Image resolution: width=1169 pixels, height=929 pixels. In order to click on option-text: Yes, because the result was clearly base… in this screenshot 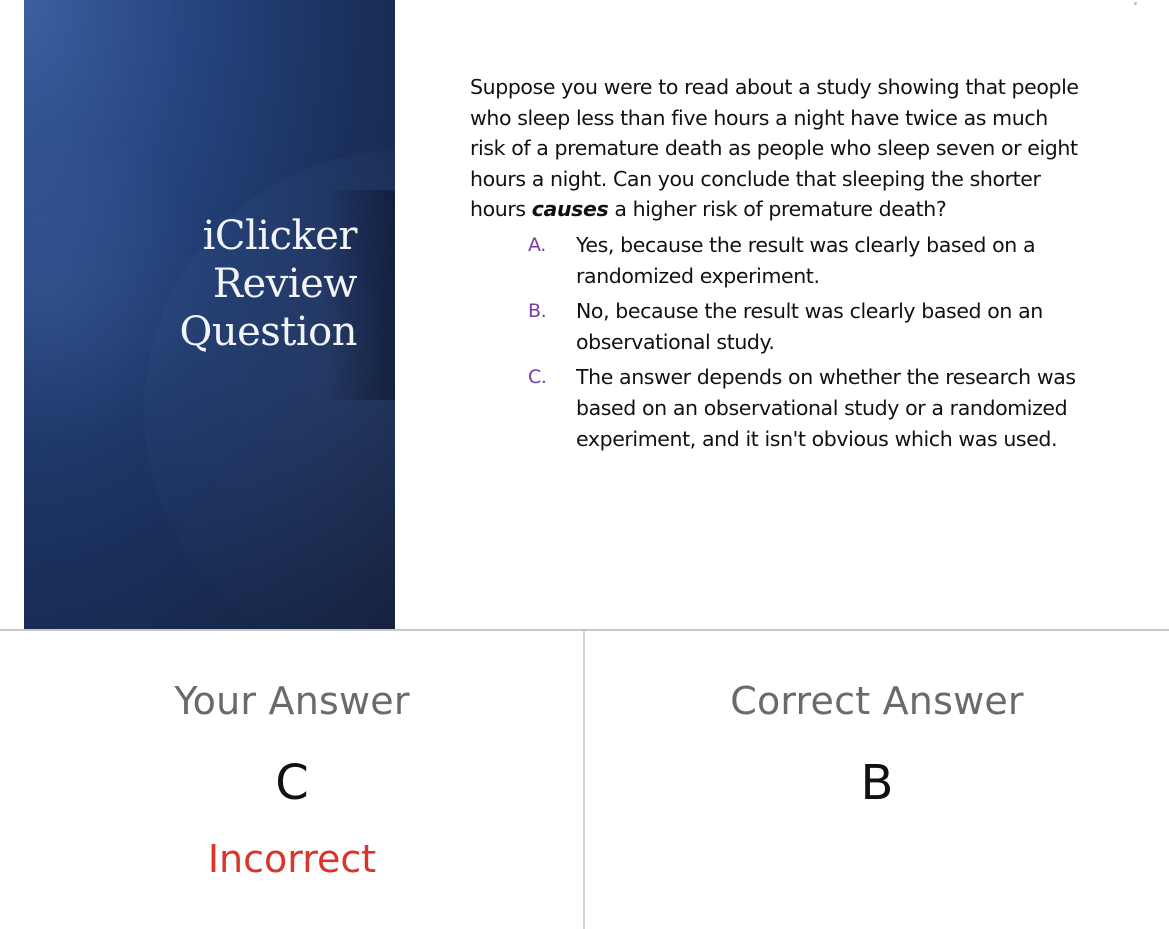, I will do `click(806, 260)`.